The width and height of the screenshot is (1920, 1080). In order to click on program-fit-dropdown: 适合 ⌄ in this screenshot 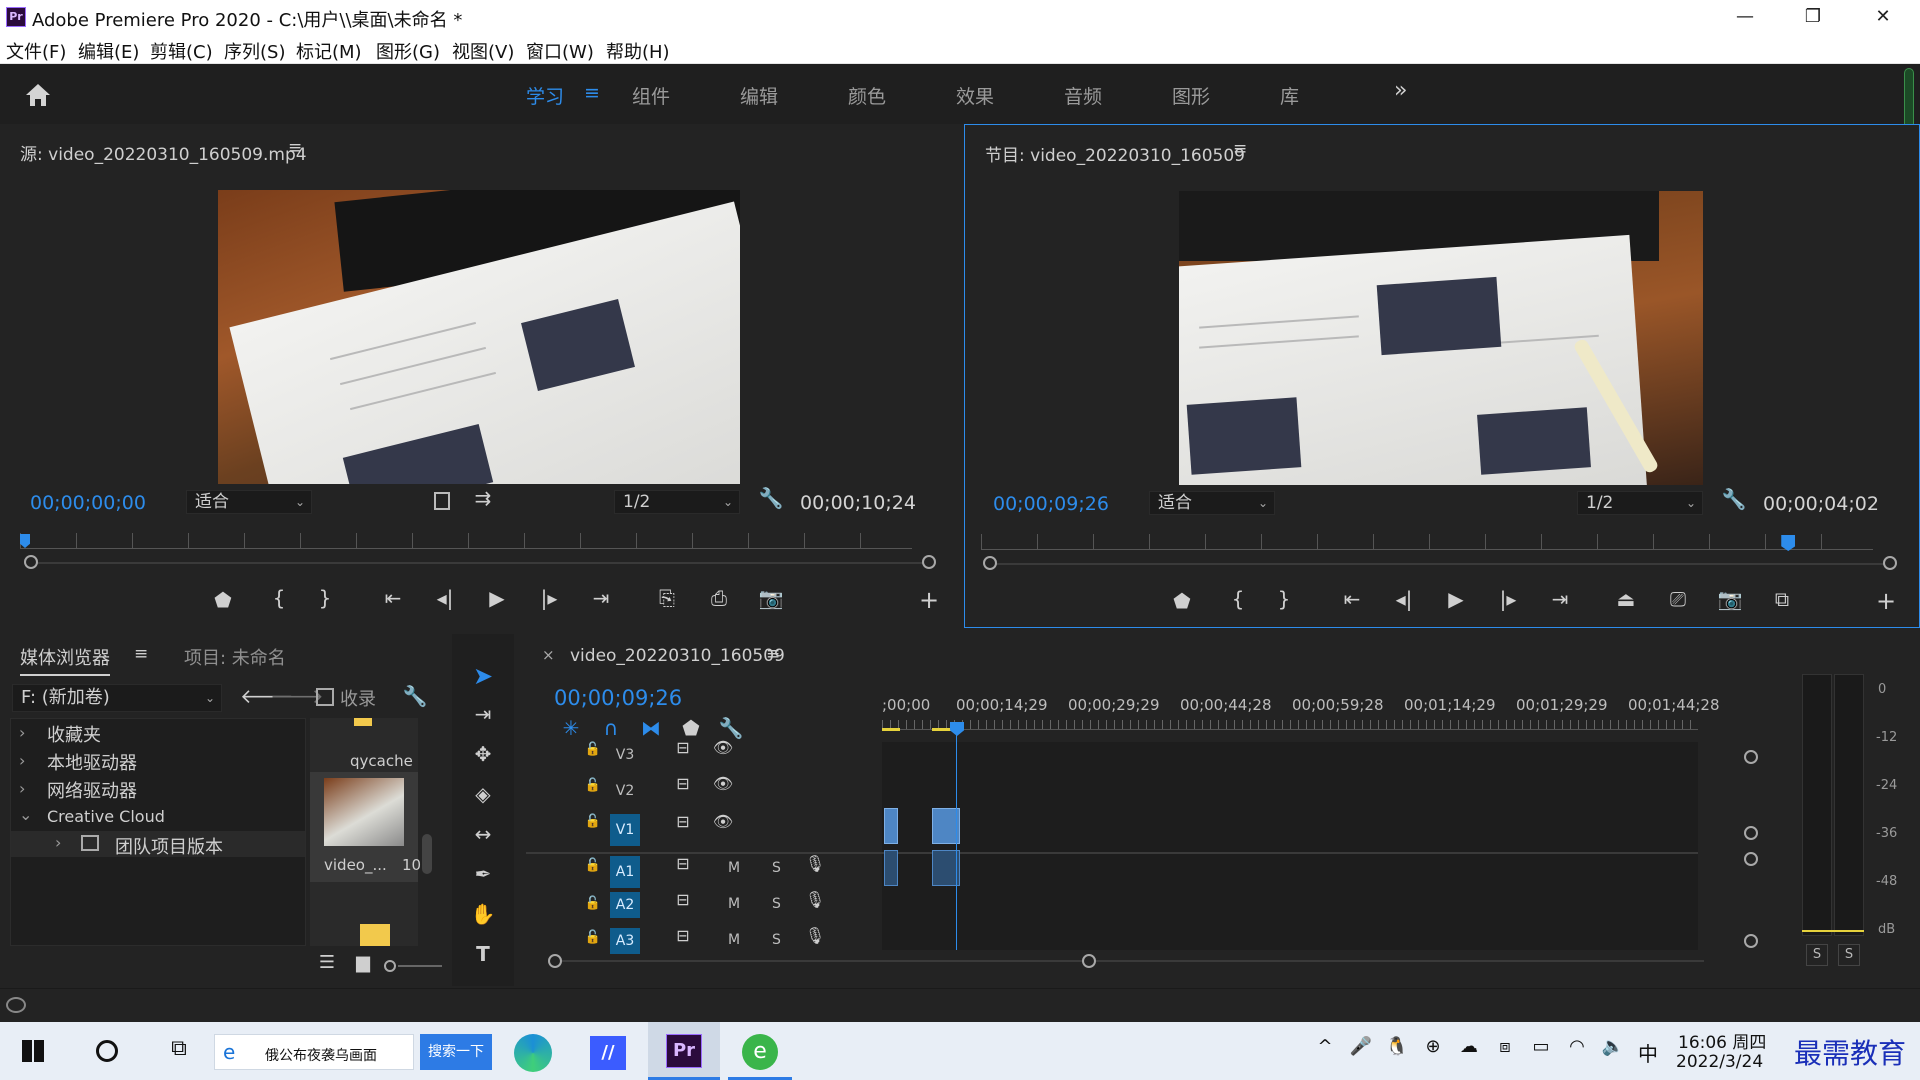, I will do `click(1212, 503)`.